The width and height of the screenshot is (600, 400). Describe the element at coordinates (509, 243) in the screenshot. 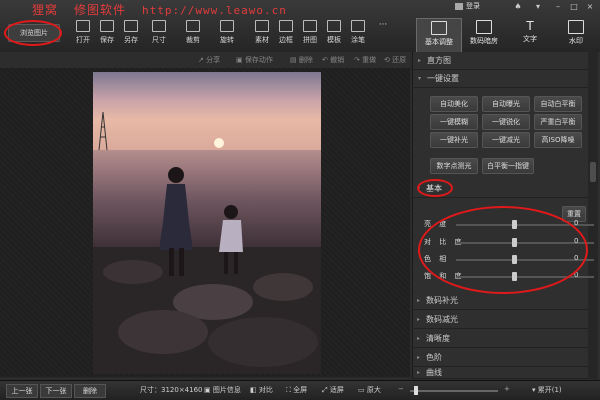

I see `contrast-slider: 对 比 度0` at that location.